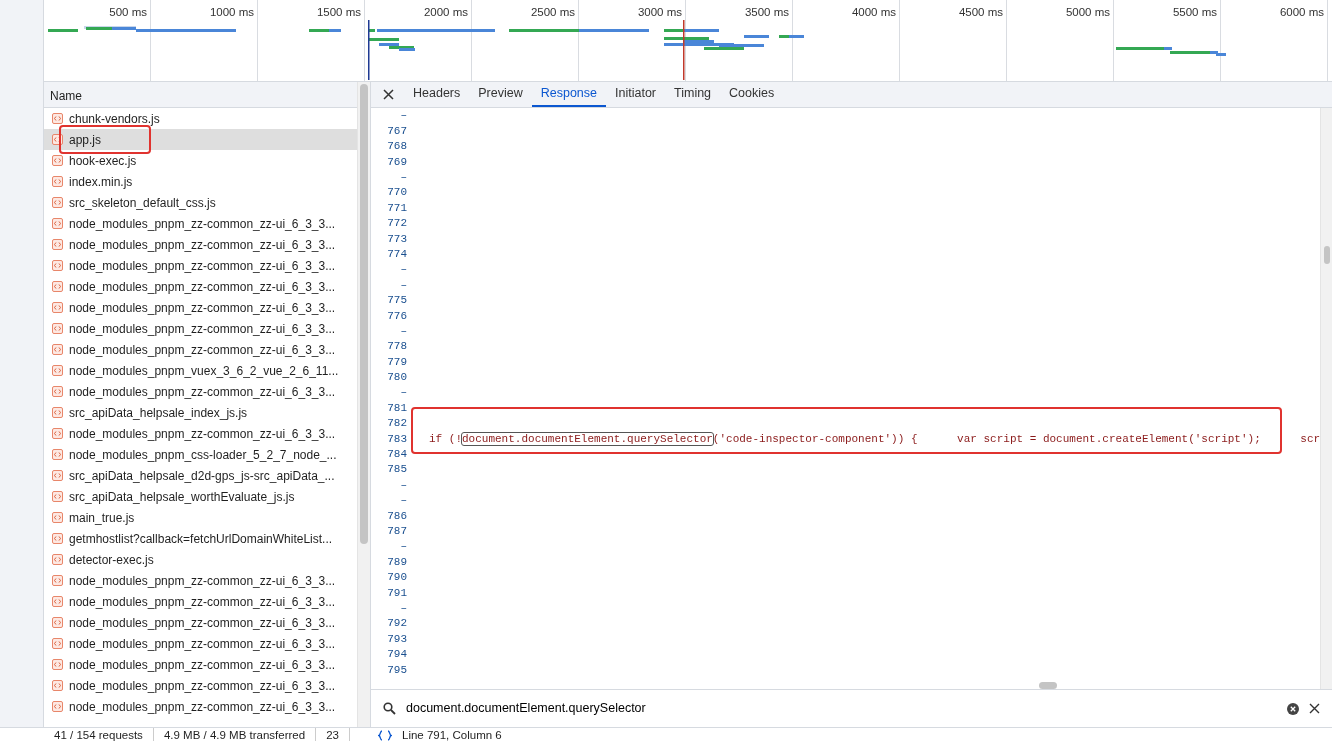  Describe the element at coordinates (235, 734) in the screenshot. I see `status-text: 4.9 MB / 4.9 MB transferred` at that location.